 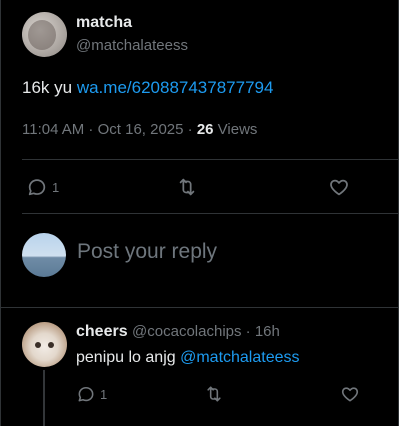 I want to click on reply-input: Post your reply, so click(x=147, y=252).